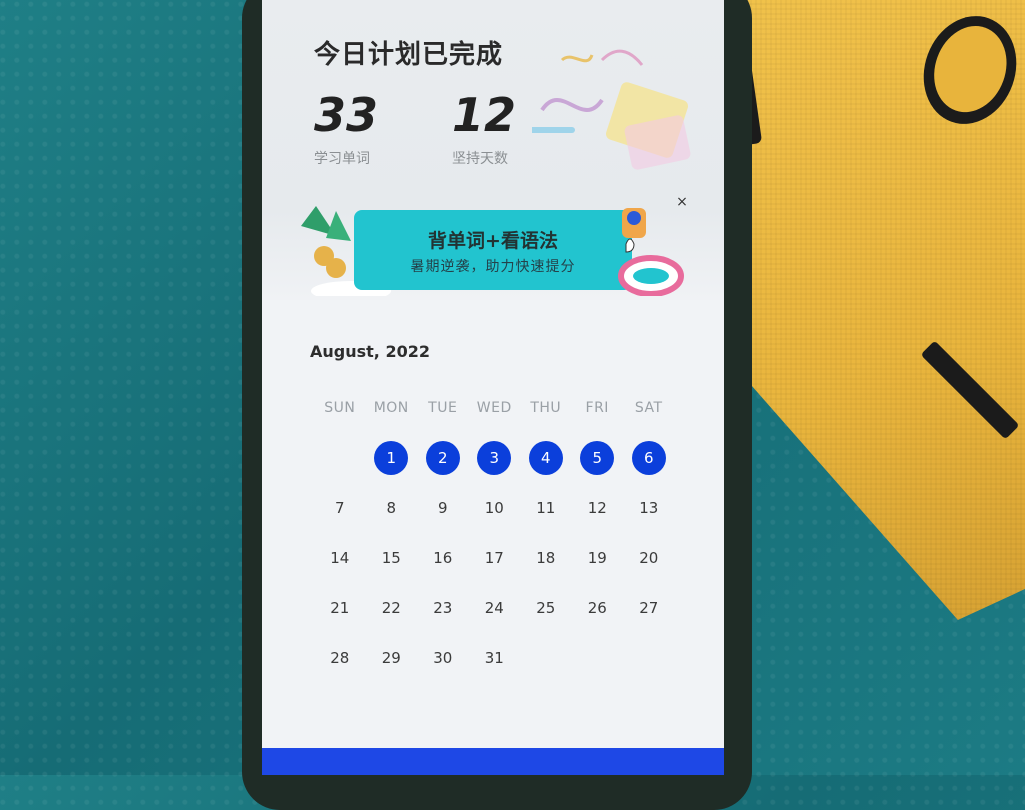  I want to click on calendar-day-number: 26, so click(597, 608).